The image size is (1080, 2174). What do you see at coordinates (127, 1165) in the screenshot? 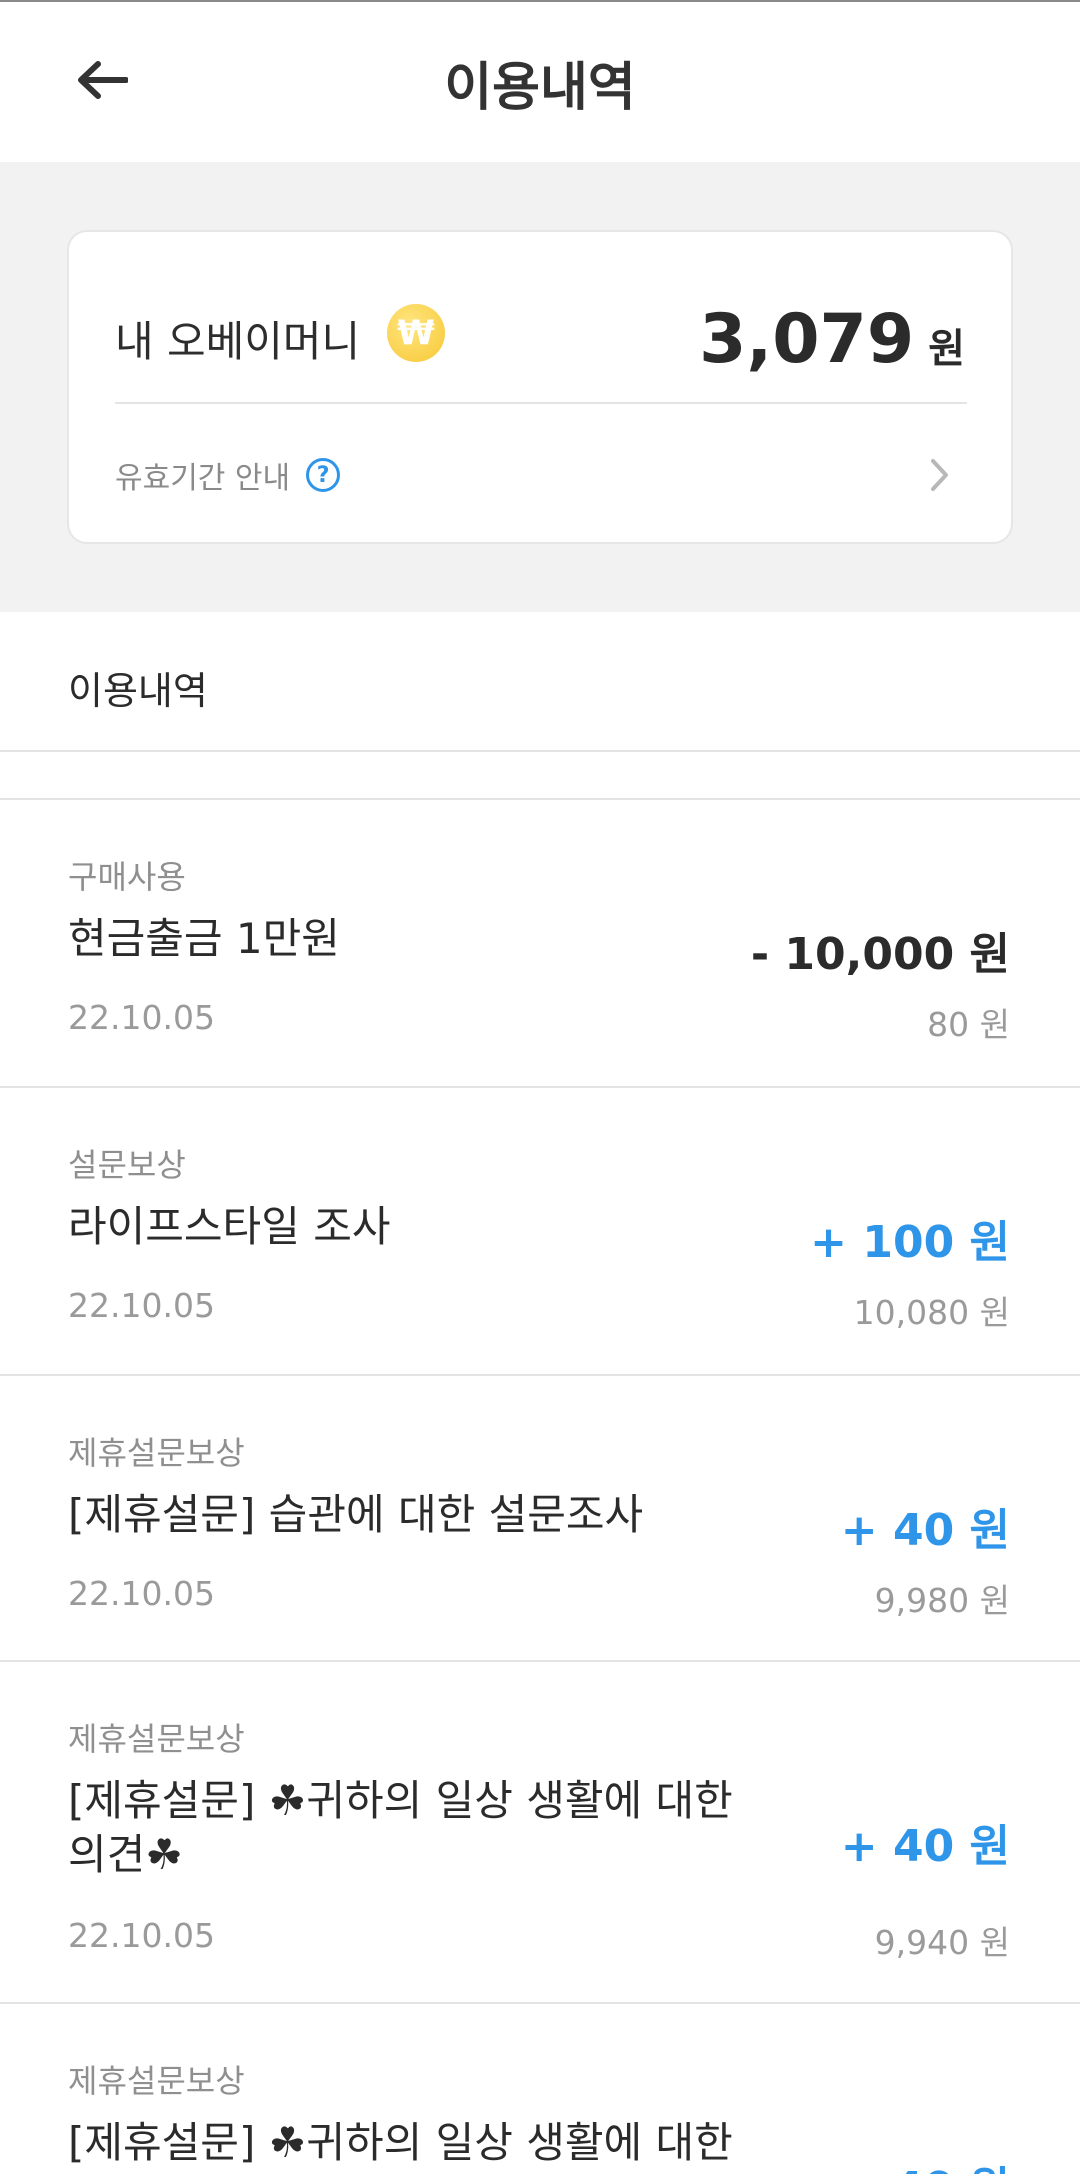
I see `item-category: 설문보상` at bounding box center [127, 1165].